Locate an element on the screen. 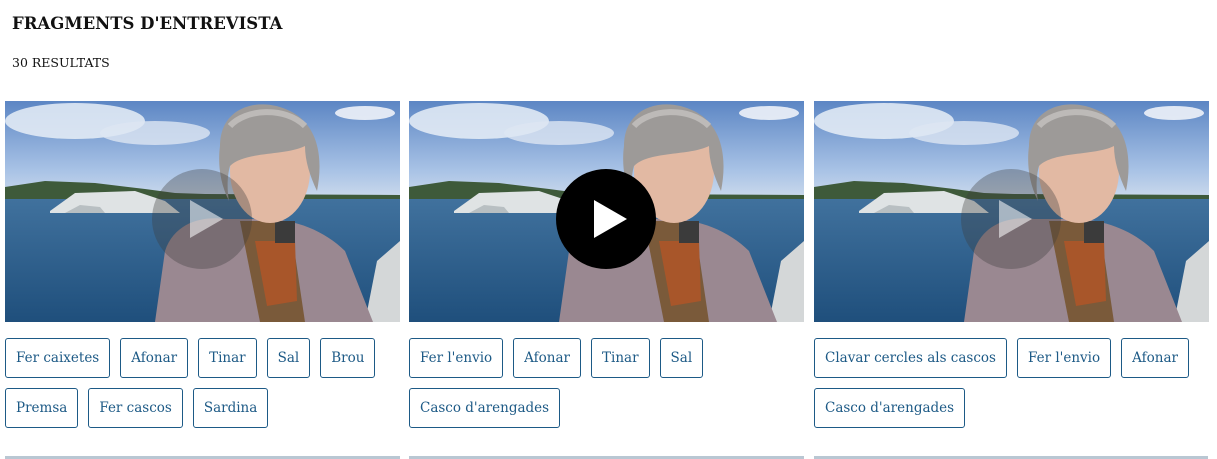  keyword-tag: Sardina is located at coordinates (230, 408).